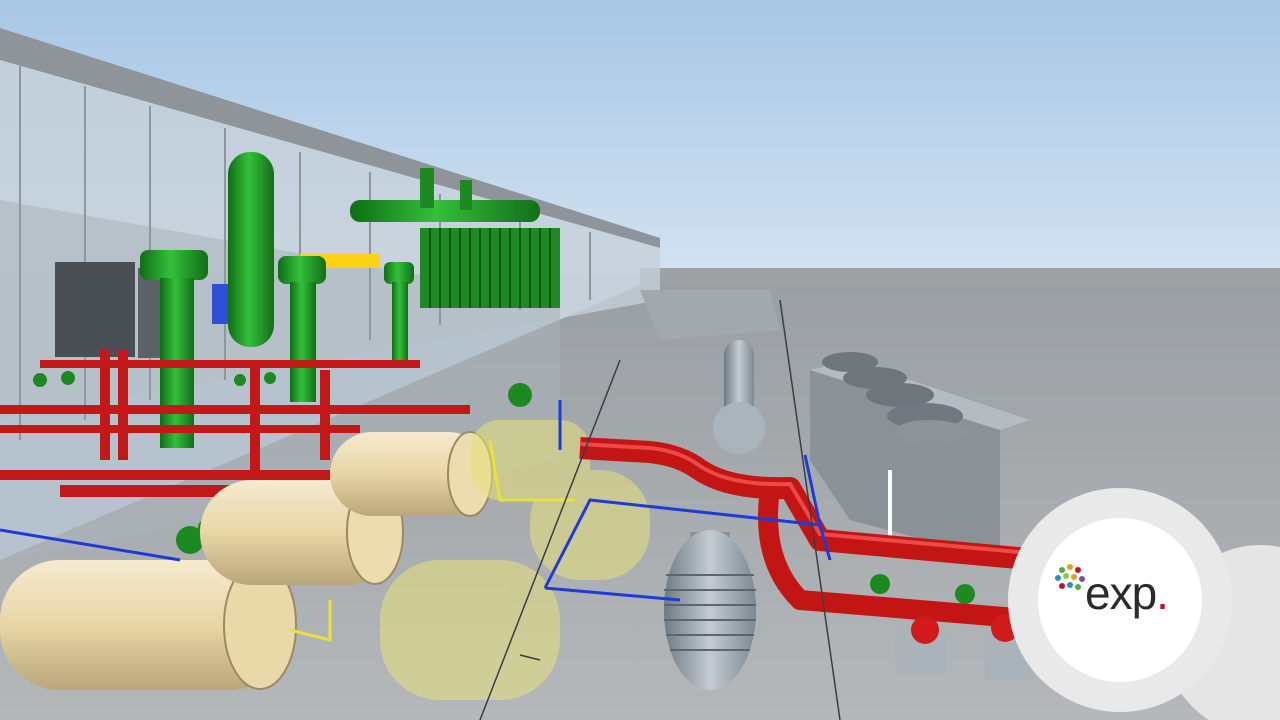  Describe the element at coordinates (445, 211) in the screenshot. I see `green-header-pipe` at that location.